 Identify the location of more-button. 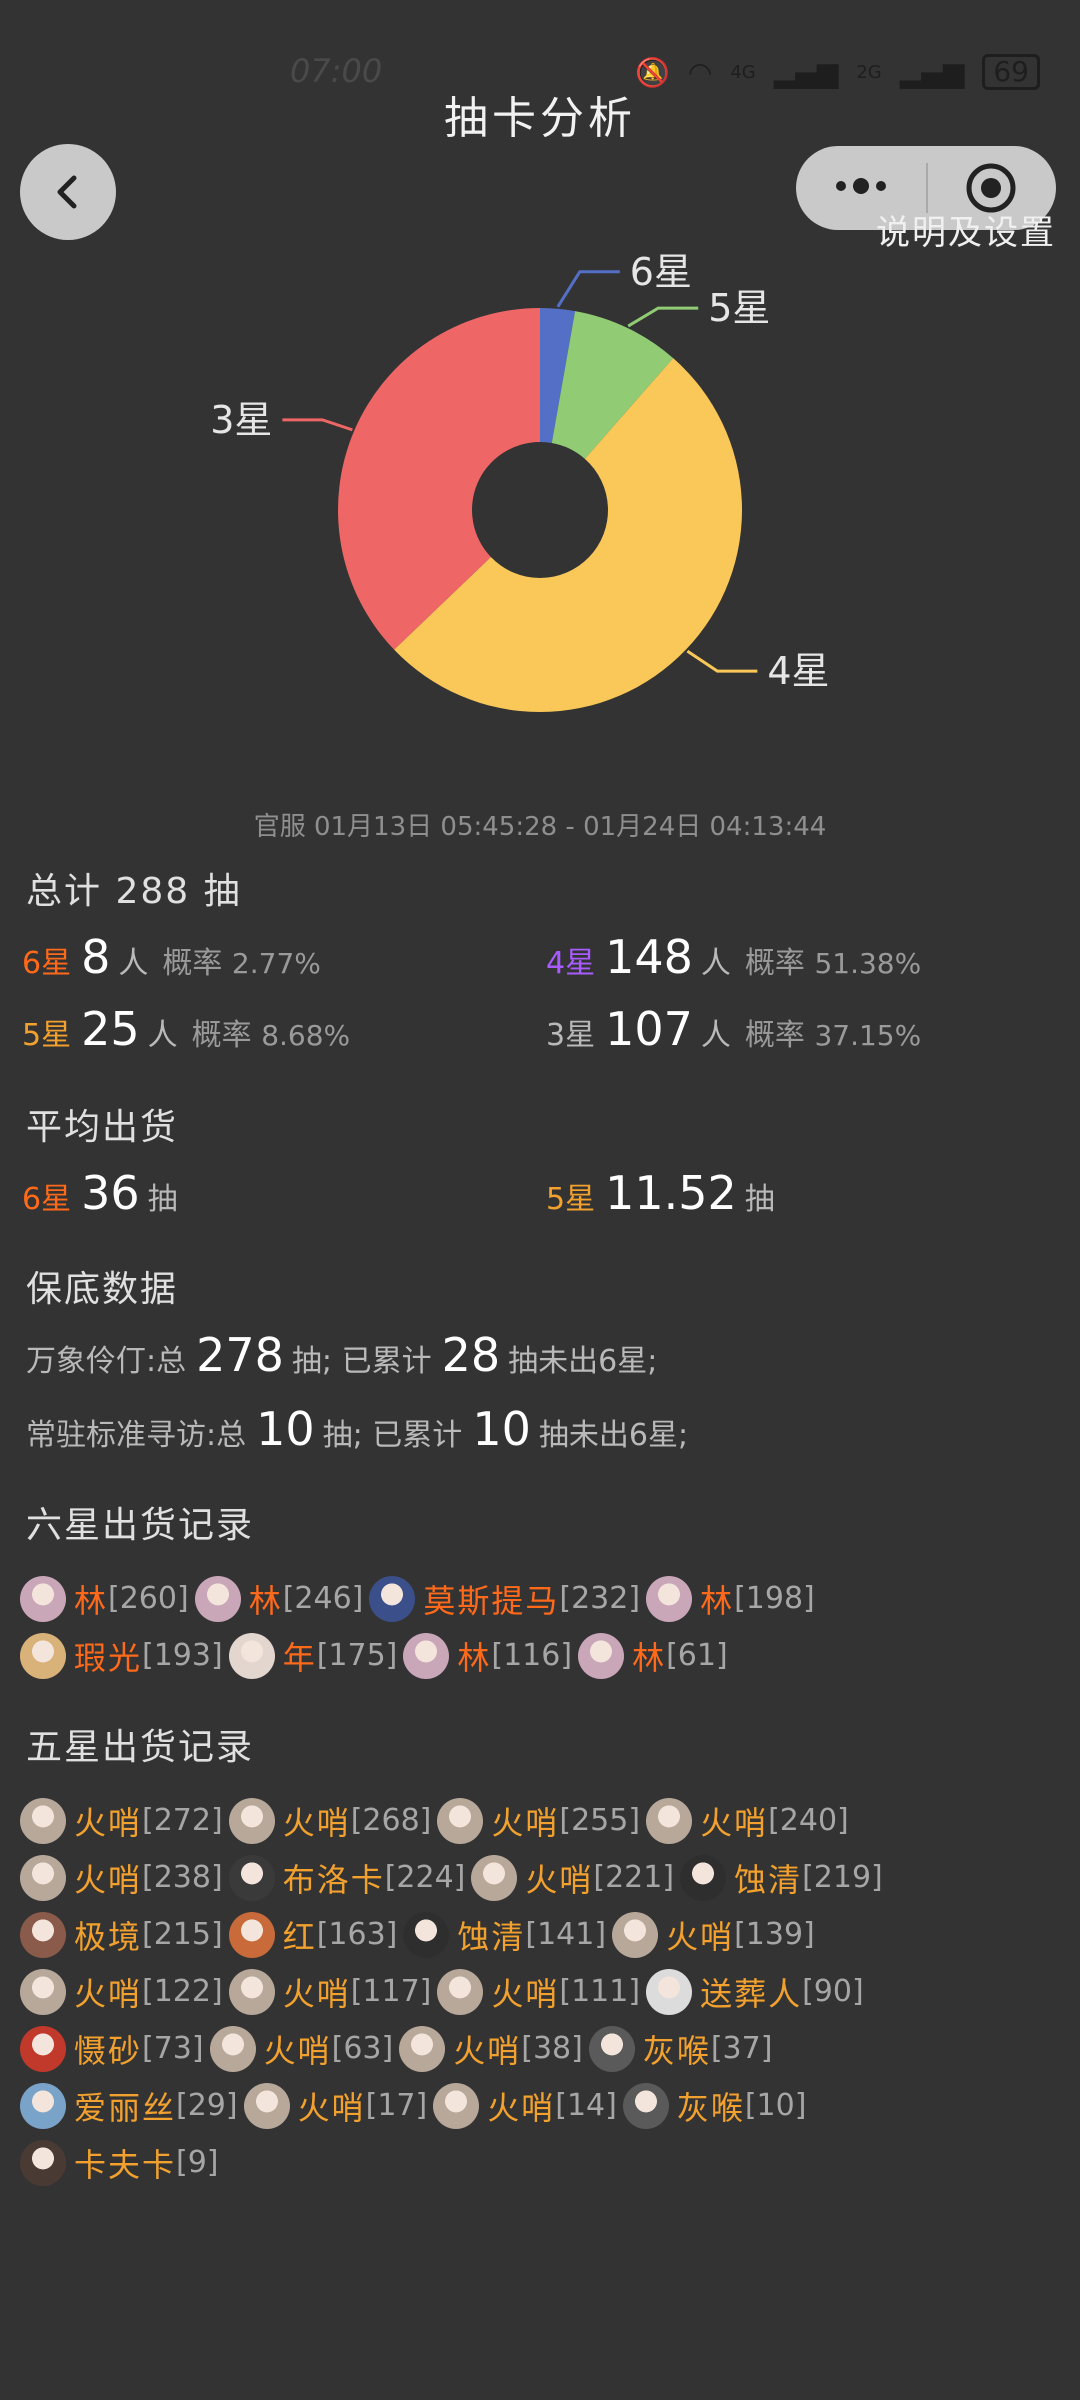
(861, 188).